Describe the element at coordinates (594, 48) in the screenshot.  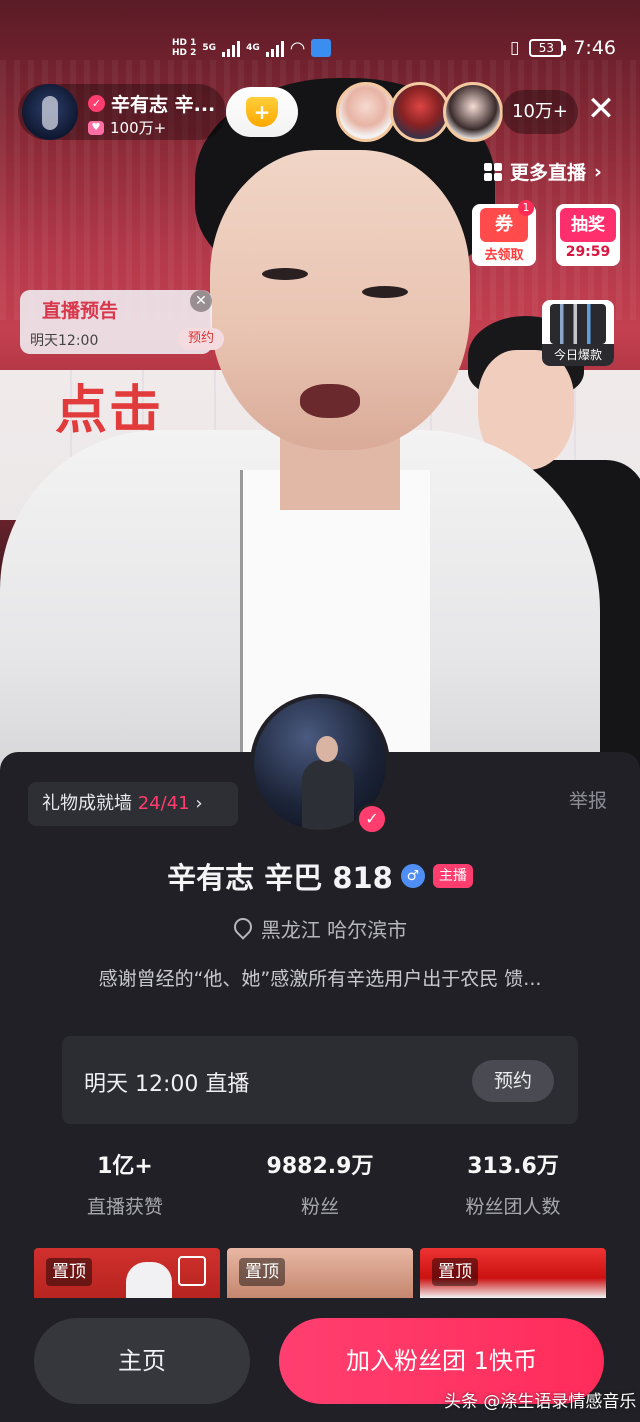
I see `clock: 7:46` at that location.